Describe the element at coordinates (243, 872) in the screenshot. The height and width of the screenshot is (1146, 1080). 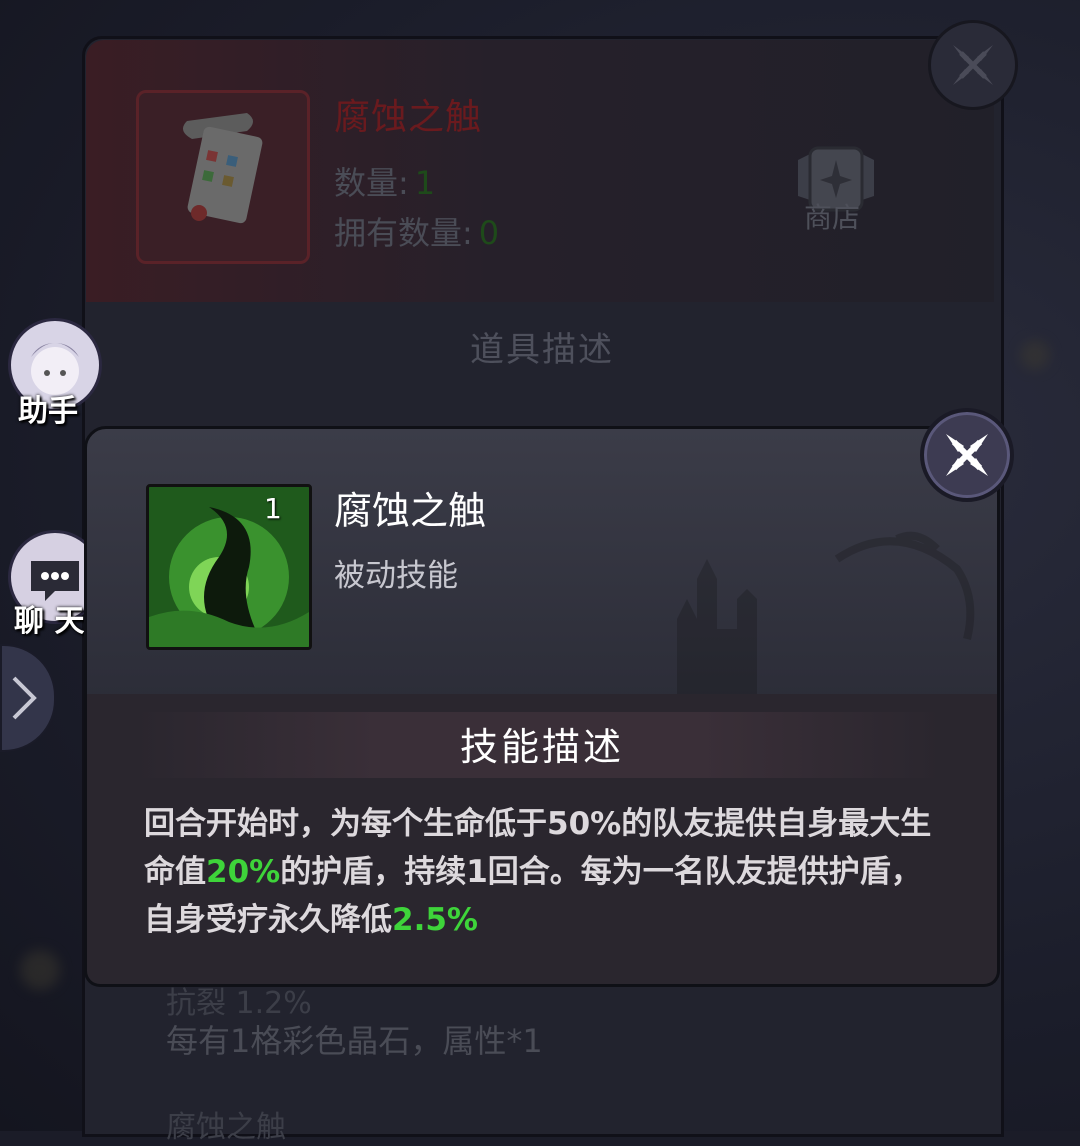
I see `desc-highlight: 20%` at that location.